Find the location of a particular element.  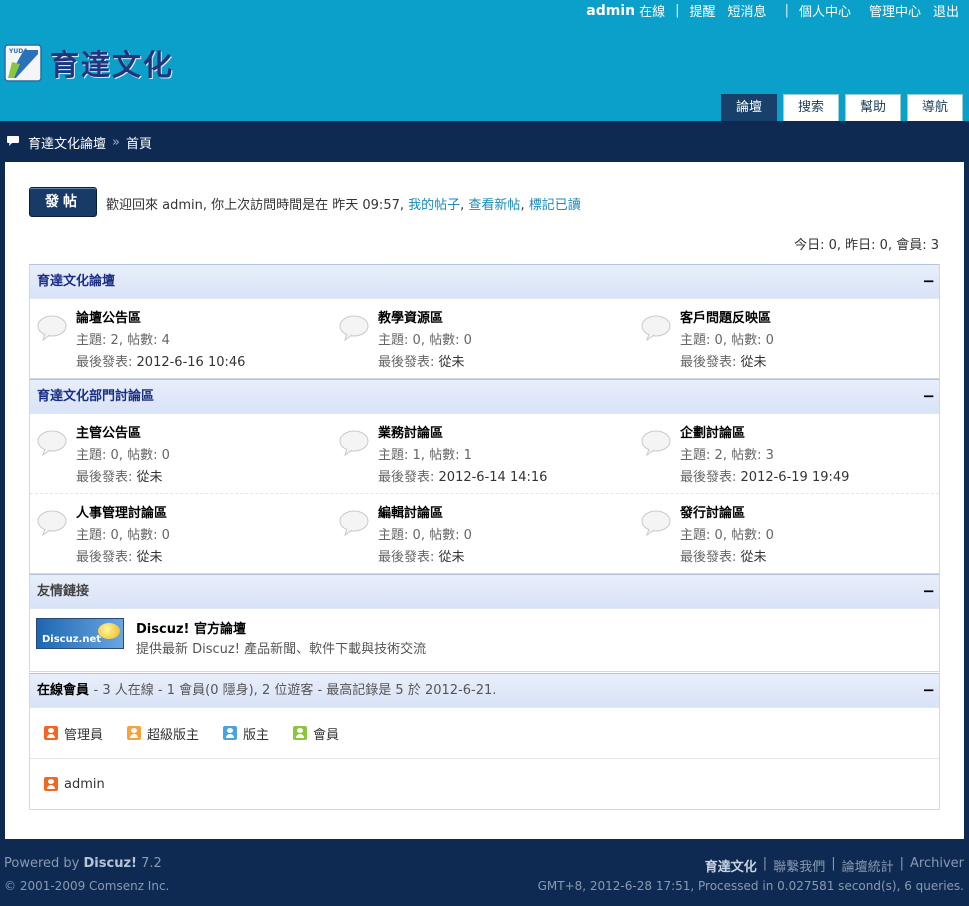

forum-name: 編輯討論區 is located at coordinates (410, 511).